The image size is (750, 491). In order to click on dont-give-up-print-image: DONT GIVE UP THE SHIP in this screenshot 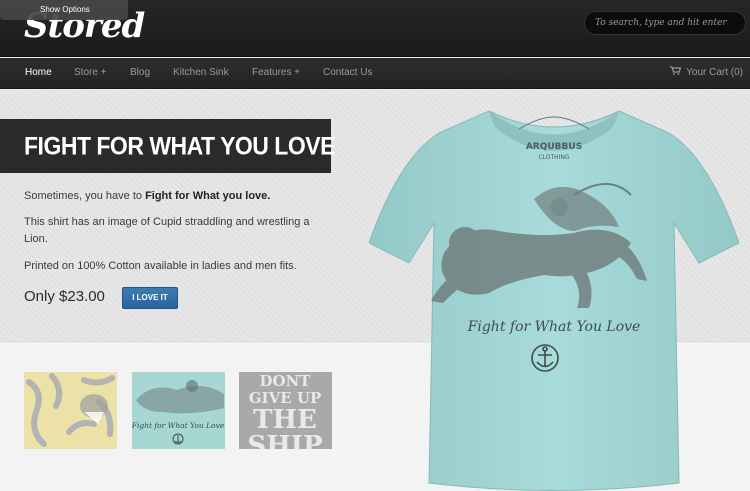, I will do `click(284, 410)`.